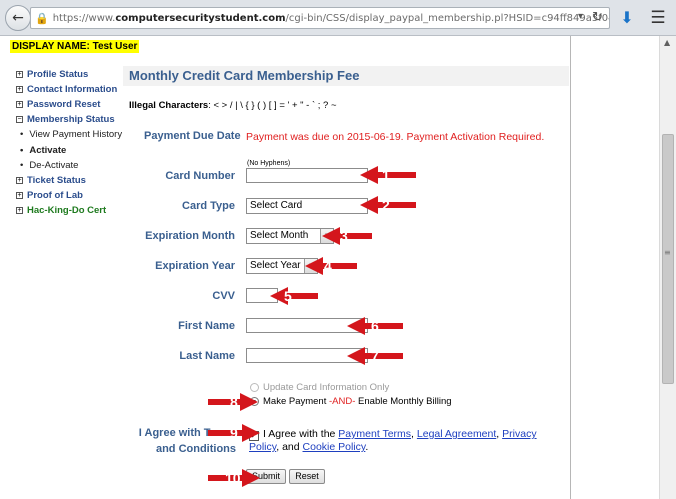 The height and width of the screenshot is (499, 676). I want to click on back-button: ←, so click(18, 18).